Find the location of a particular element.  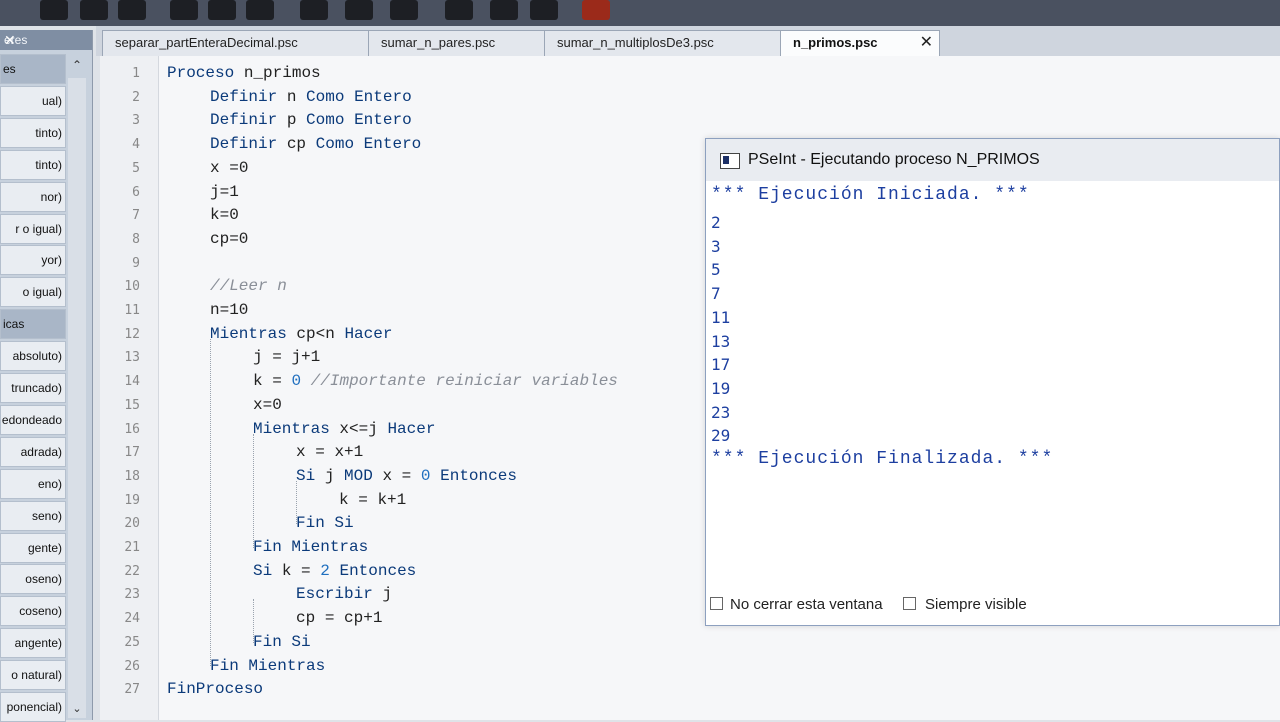

operator-item: ual) is located at coordinates (33, 100).